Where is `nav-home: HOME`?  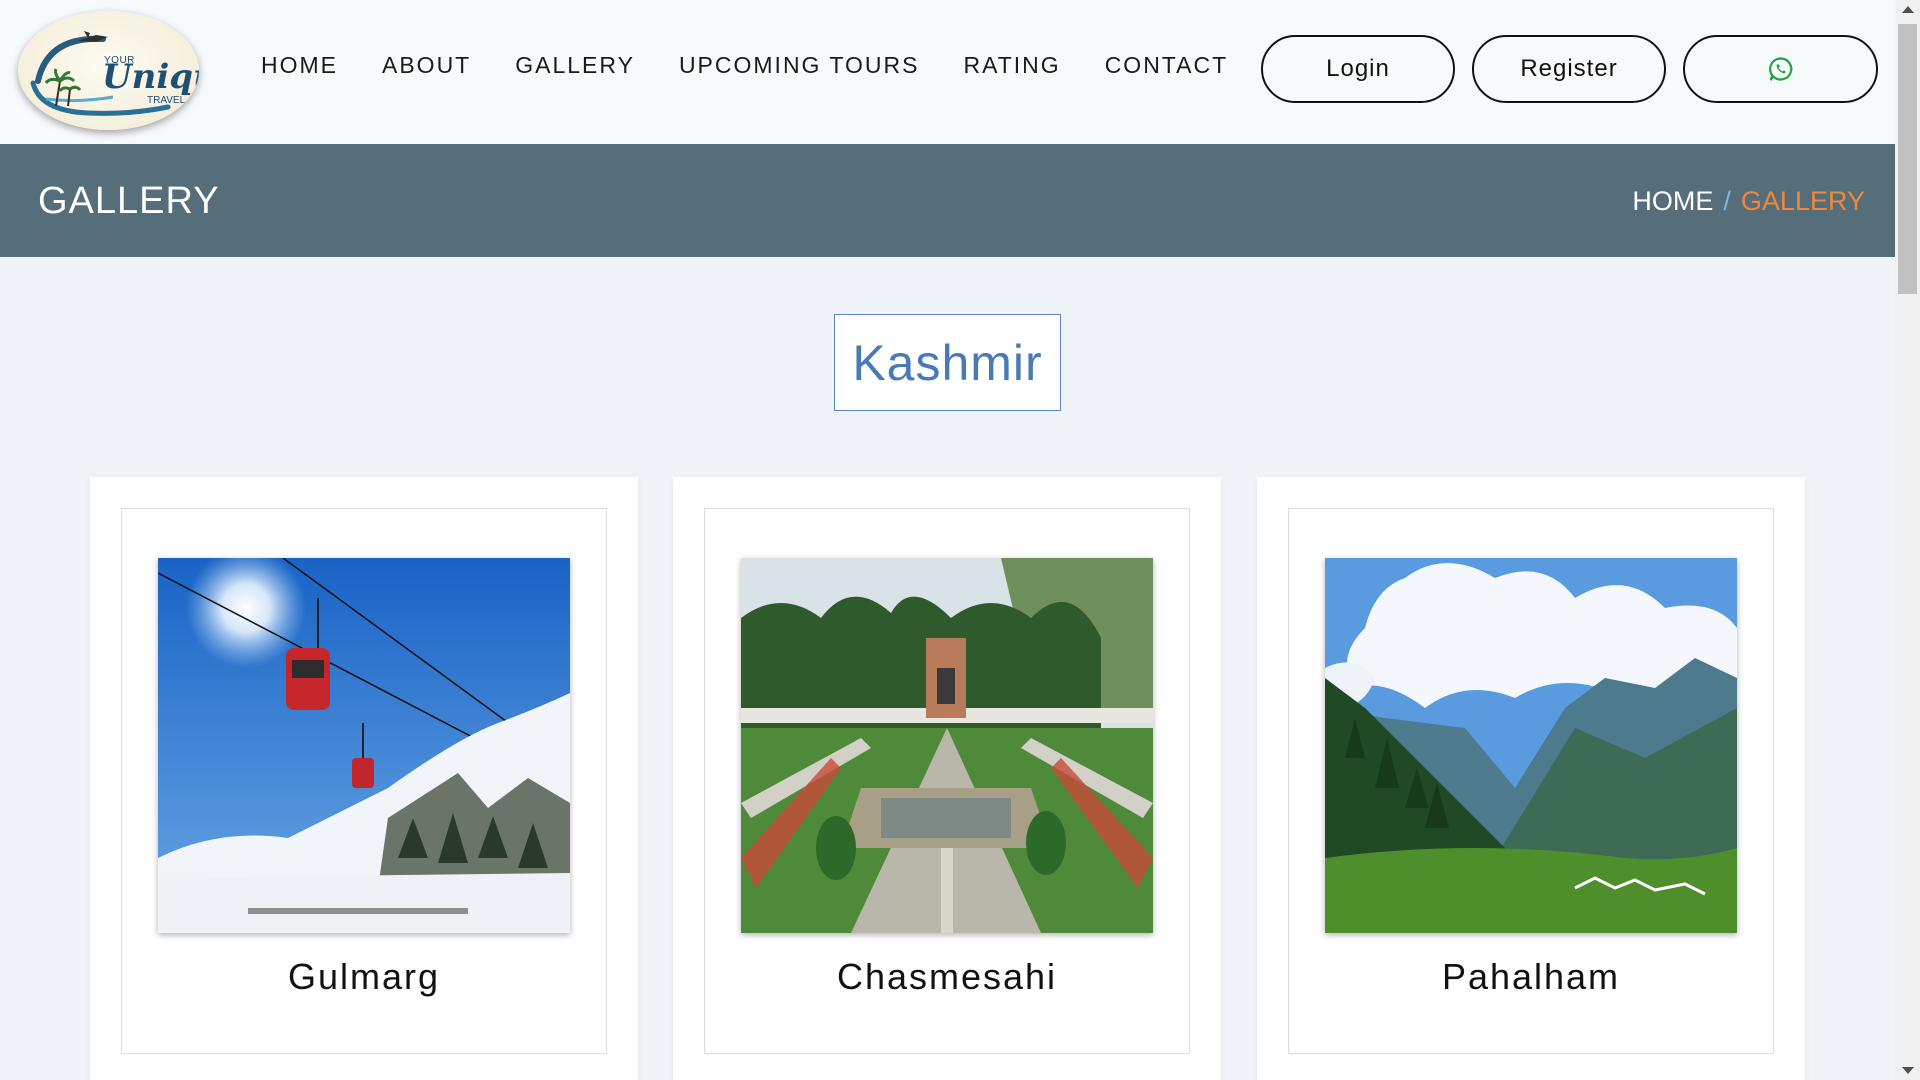
nav-home: HOME is located at coordinates (299, 65).